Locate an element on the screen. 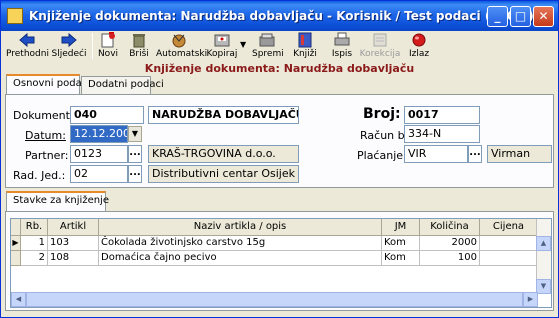 The image size is (559, 318). table-cell: 108 is located at coordinates (73, 258).